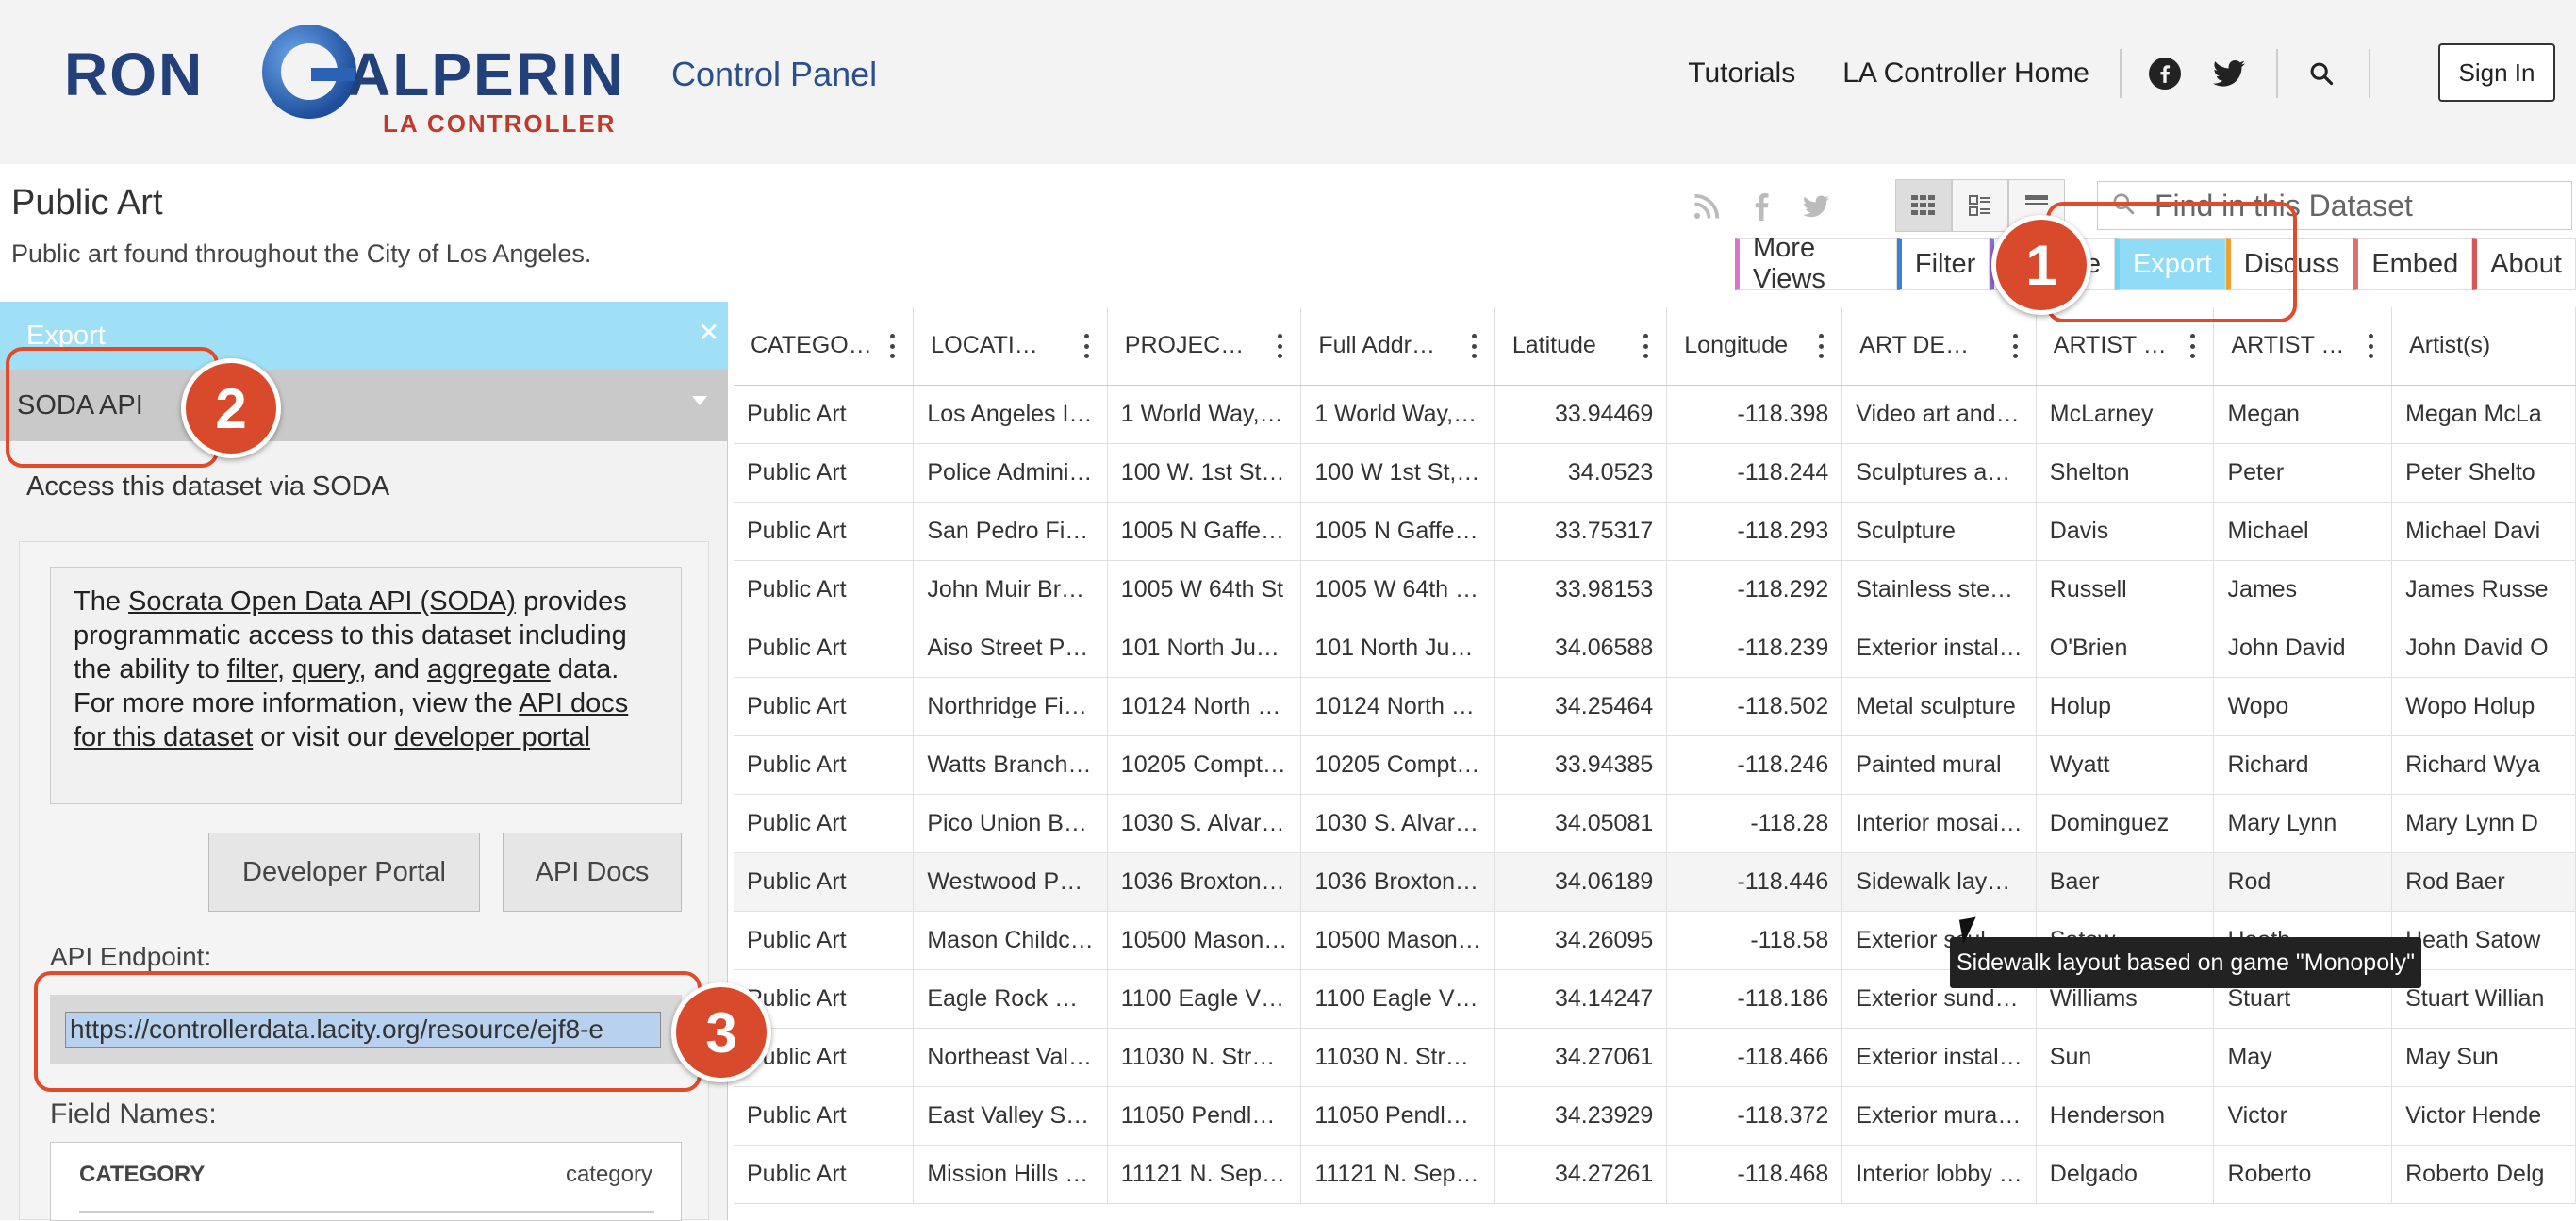  I want to click on table-cell: Richard Wya, so click(2483, 765).